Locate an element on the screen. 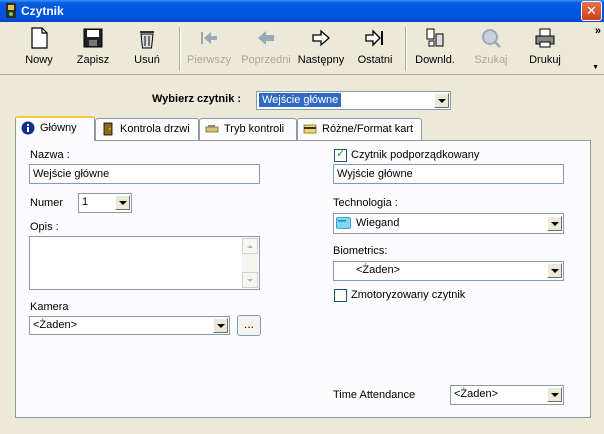 The image size is (604, 434). toolbar-scroll-down-icon: ▼ is located at coordinates (595, 67).